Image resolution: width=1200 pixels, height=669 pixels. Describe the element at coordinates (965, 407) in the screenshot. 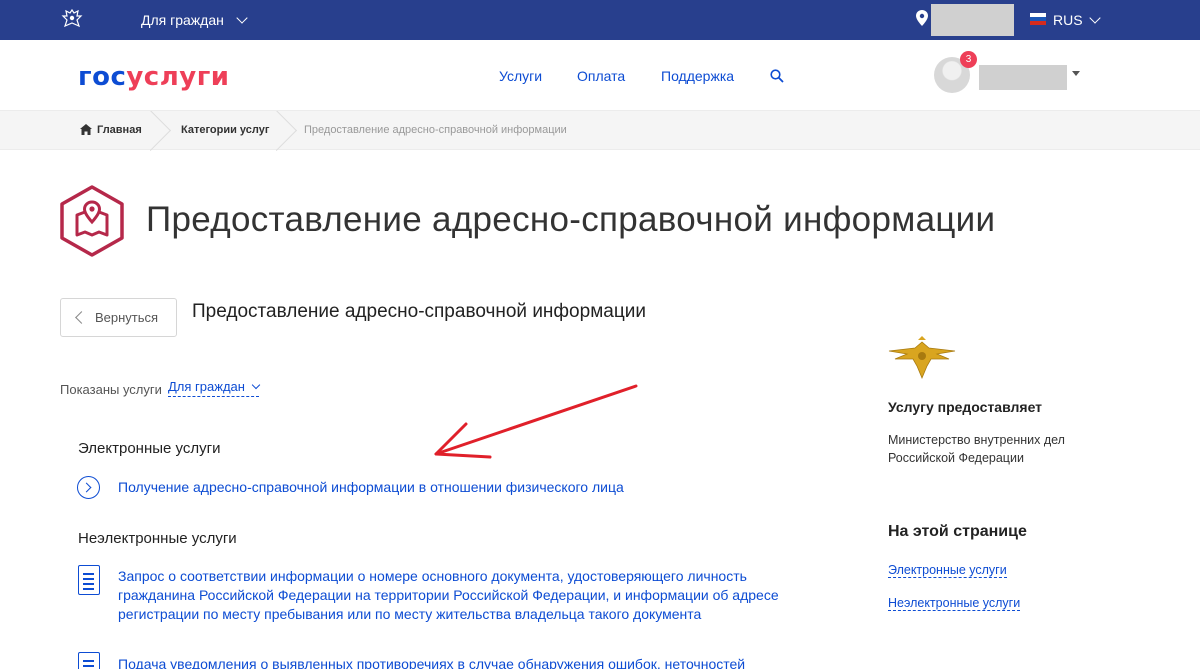

I see `provider-heading: Услугу предоставляет` at that location.